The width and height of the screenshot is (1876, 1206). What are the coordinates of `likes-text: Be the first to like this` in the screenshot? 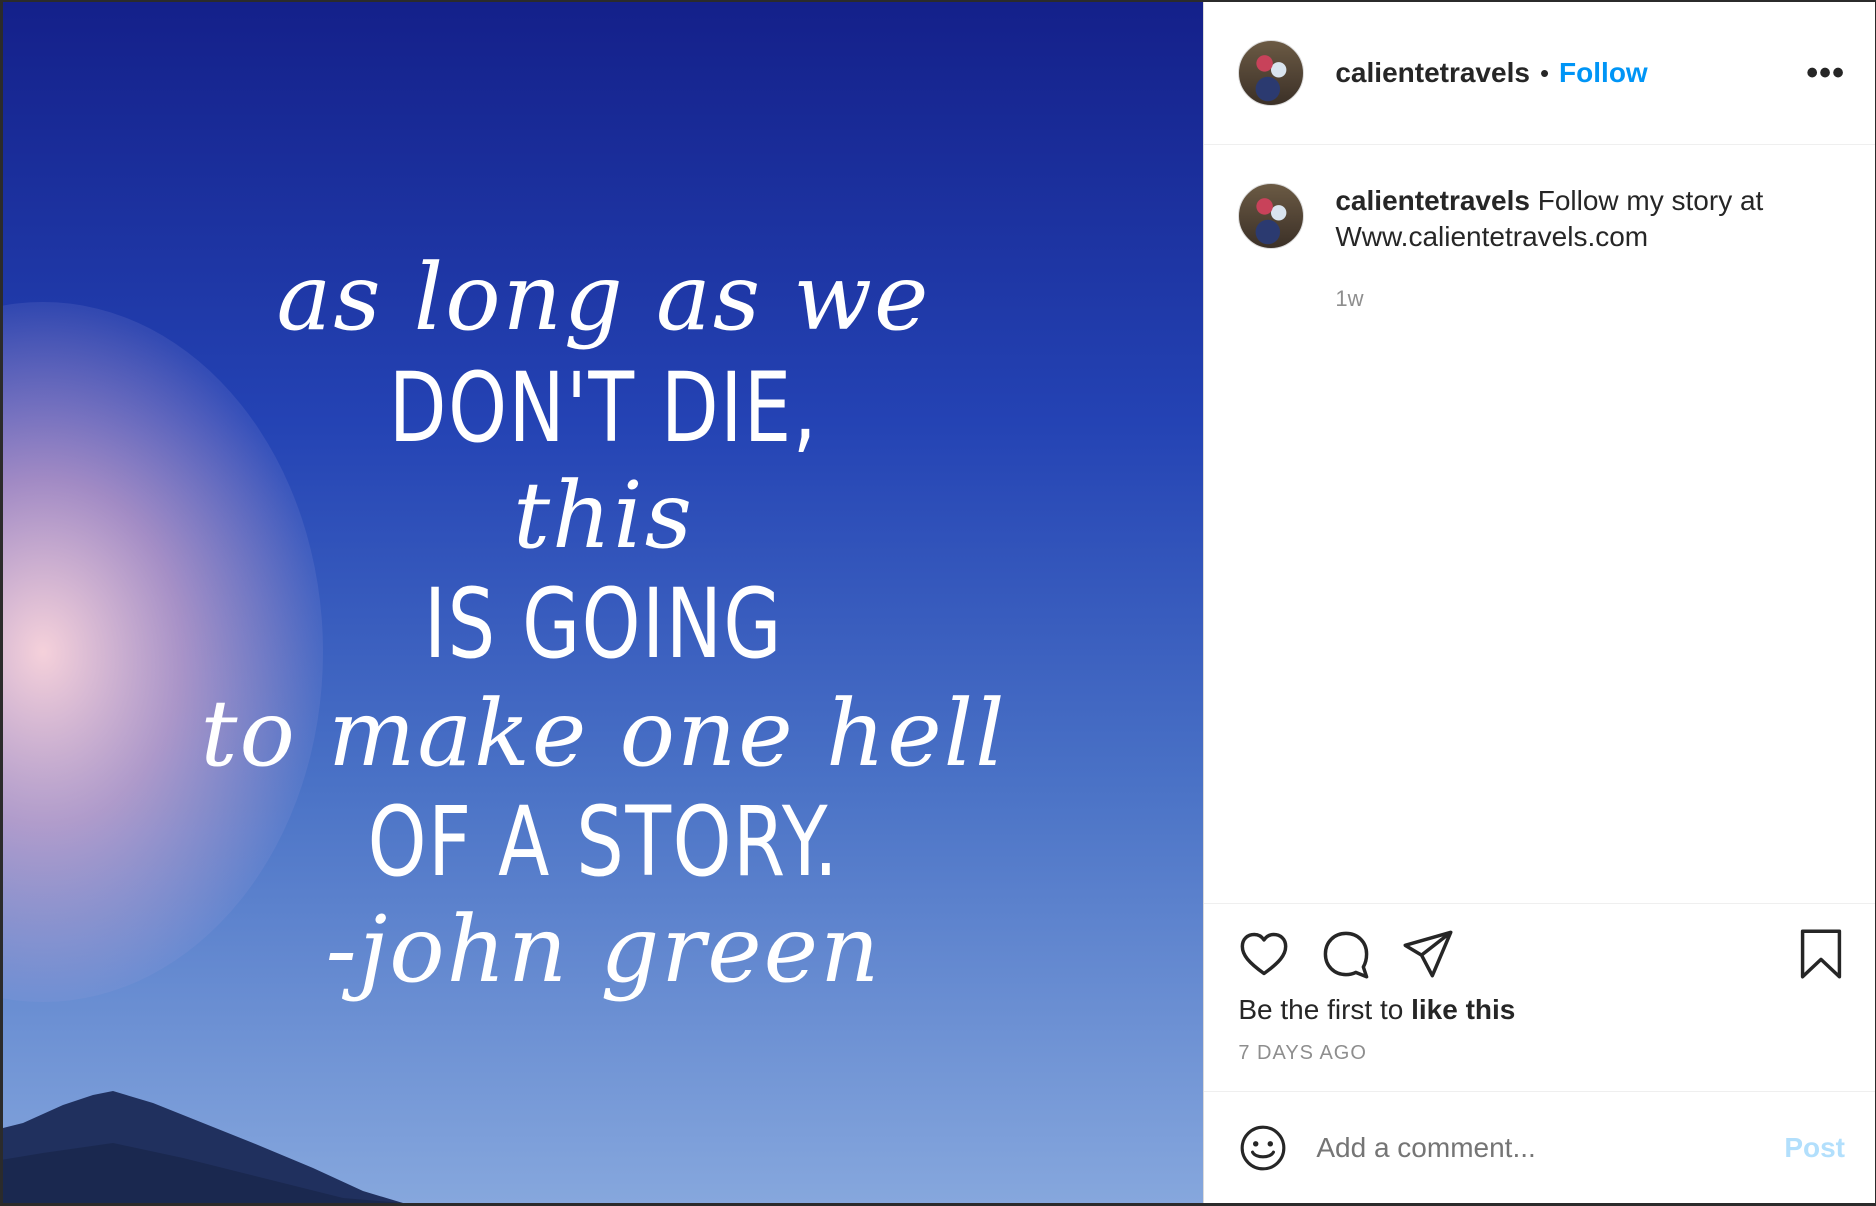 It's located at (1541, 1010).